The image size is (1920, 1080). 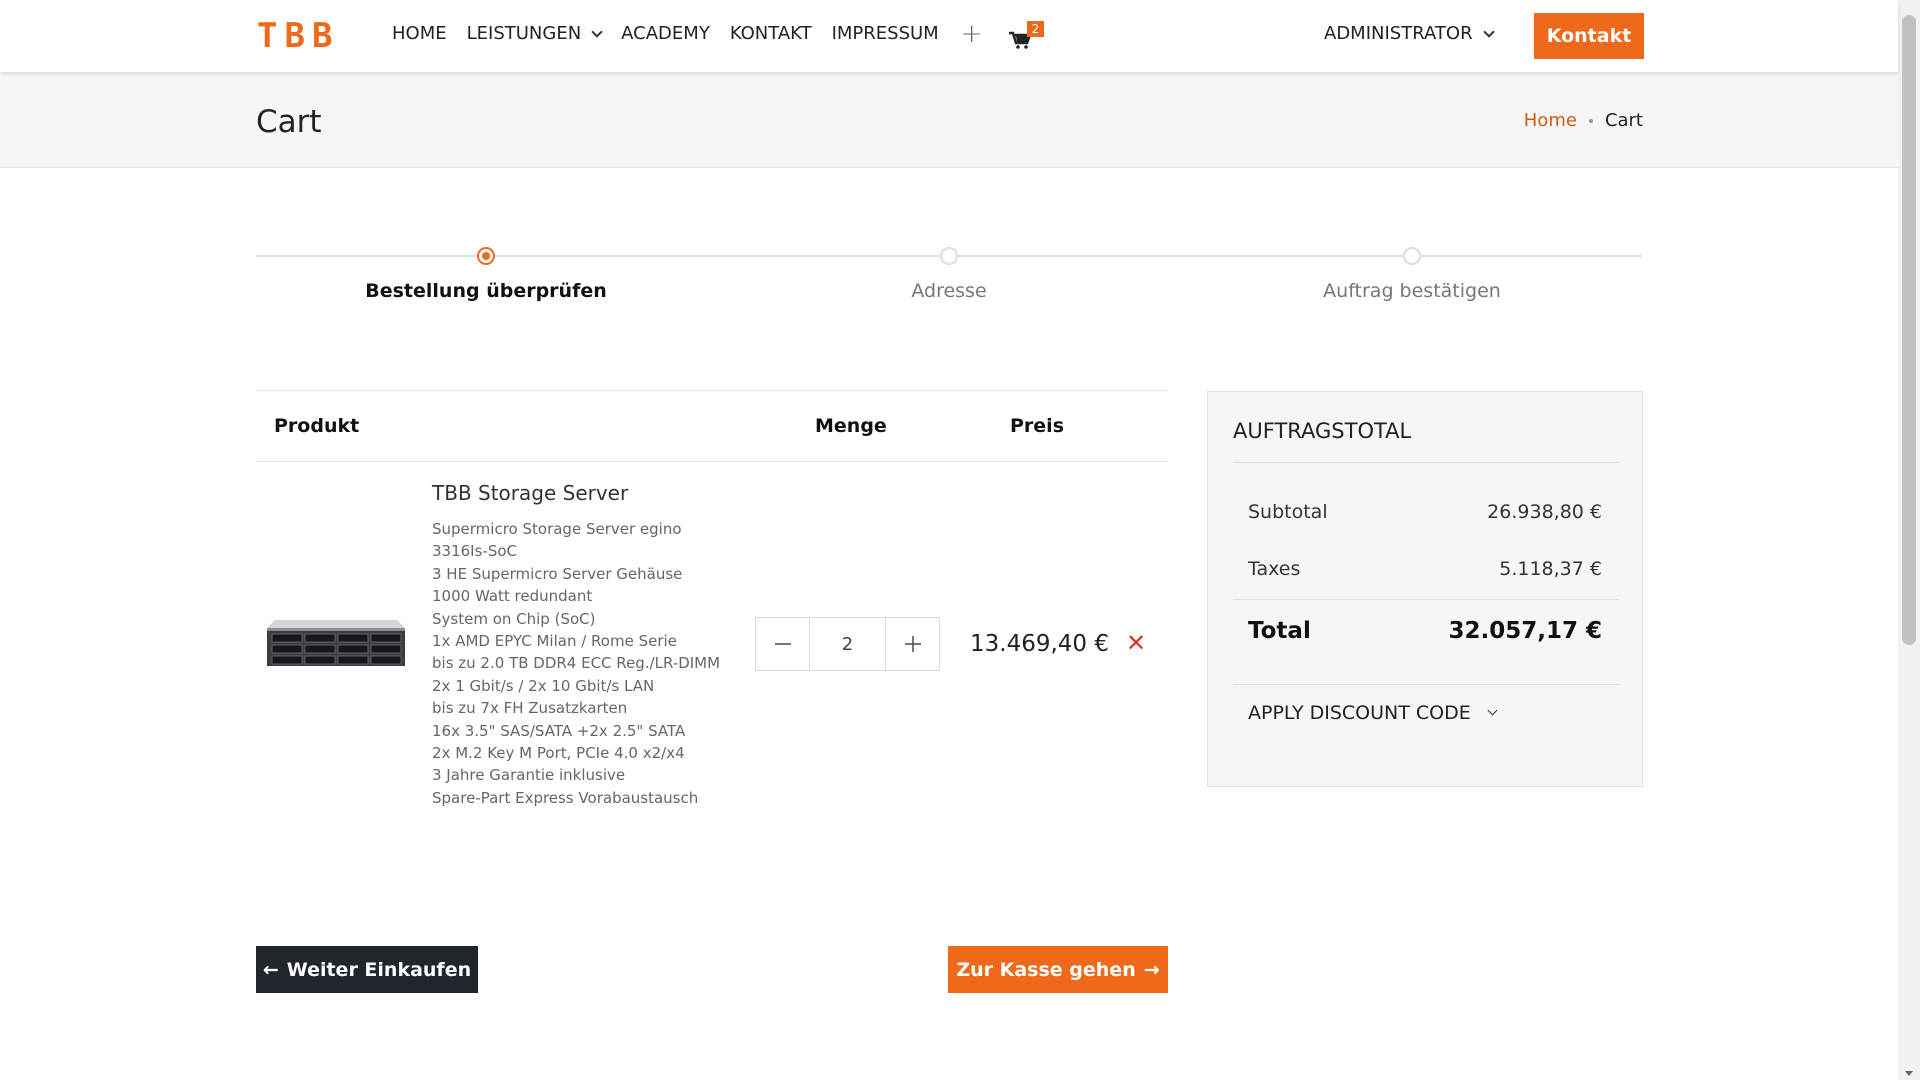 I want to click on step-3-label: Auftrag bestätigen, so click(x=1412, y=291).